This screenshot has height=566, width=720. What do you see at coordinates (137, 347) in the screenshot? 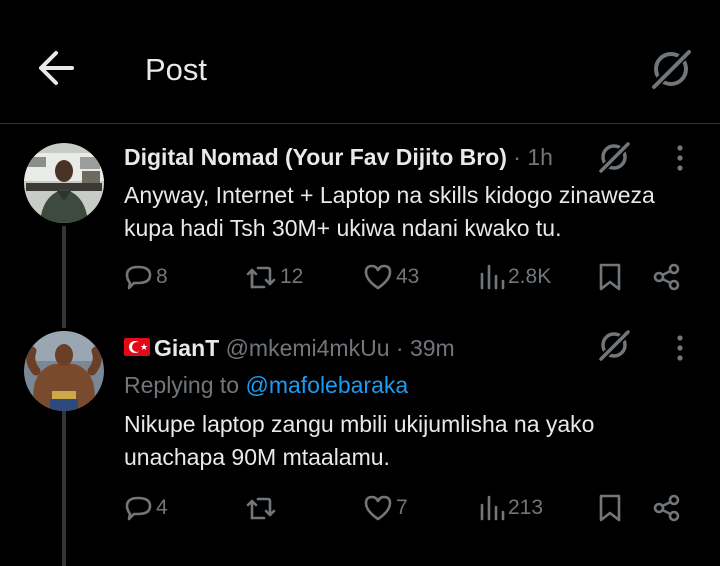
I see `turkey-flag-icon: ★` at bounding box center [137, 347].